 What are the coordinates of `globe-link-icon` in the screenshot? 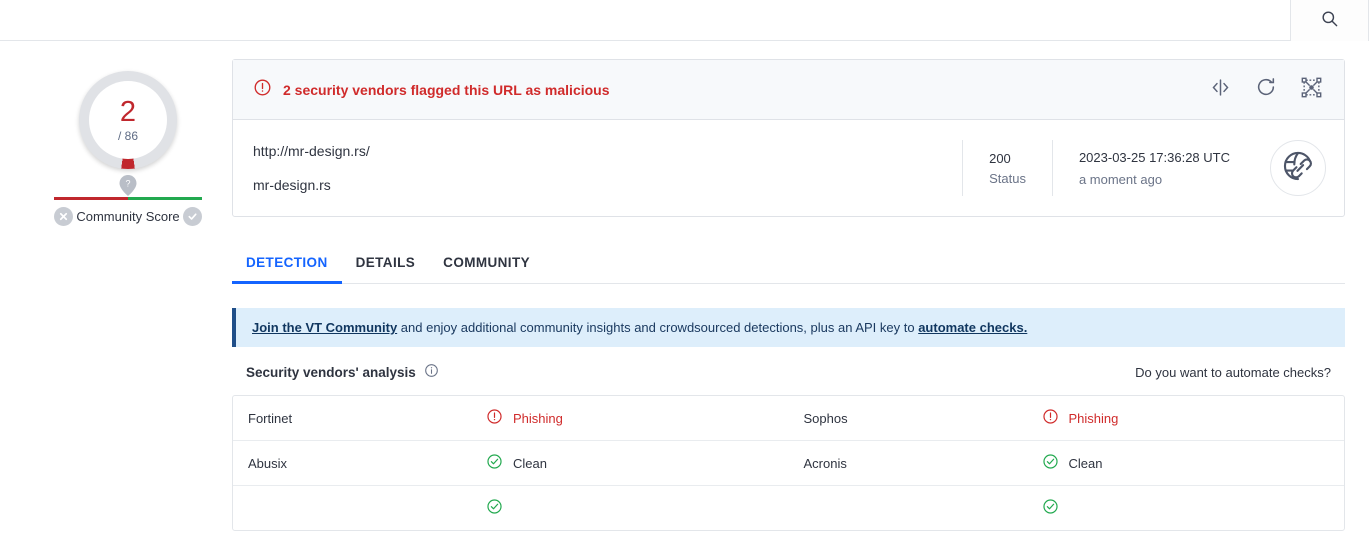 It's located at (1298, 168).